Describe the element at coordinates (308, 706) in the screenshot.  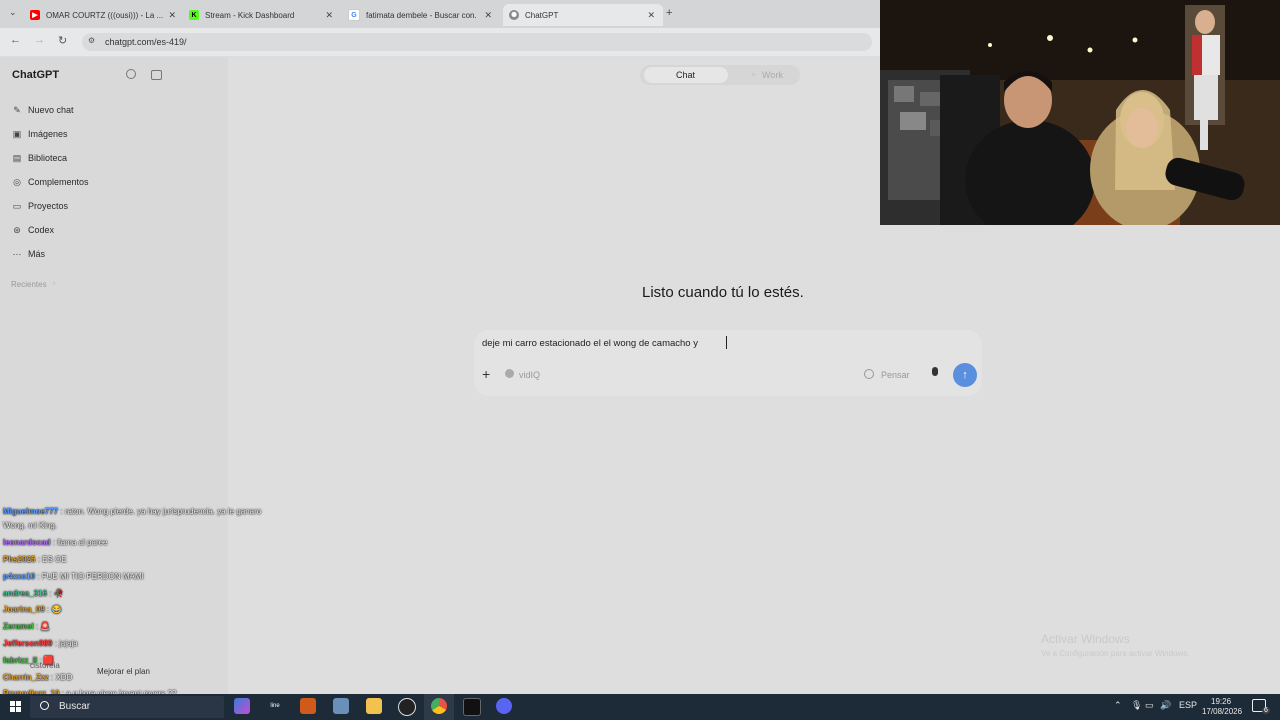
I see `app-icon` at that location.